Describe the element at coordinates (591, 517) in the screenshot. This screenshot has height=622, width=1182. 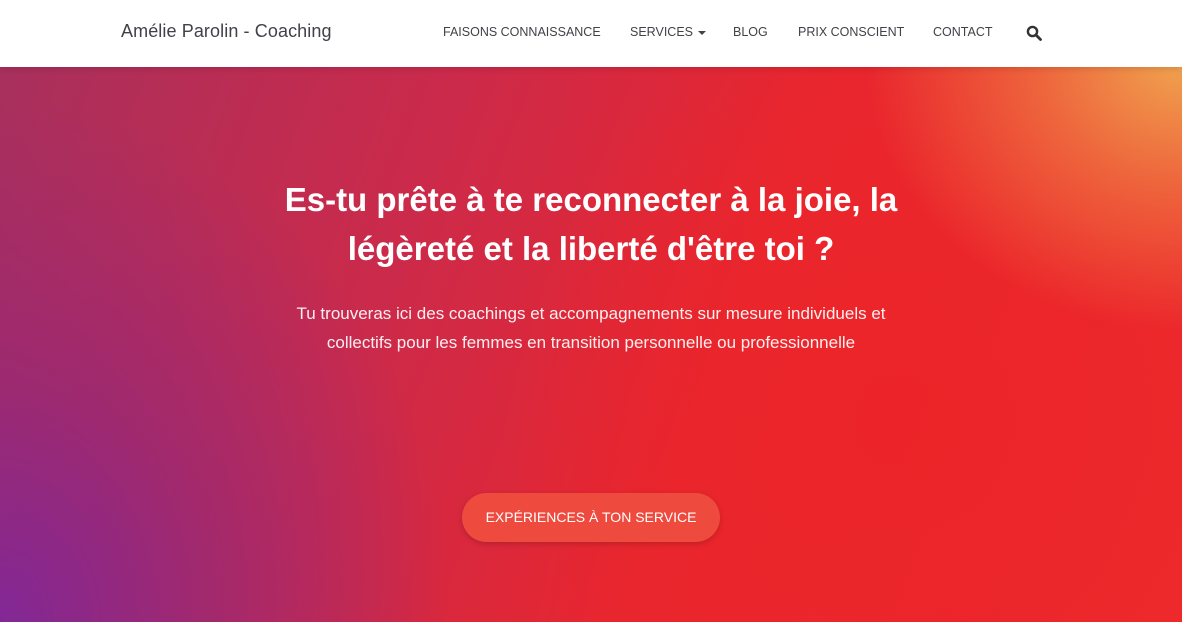
I see `experiences-cta-button: EXPÉRIENCES À TON SERVICE` at that location.